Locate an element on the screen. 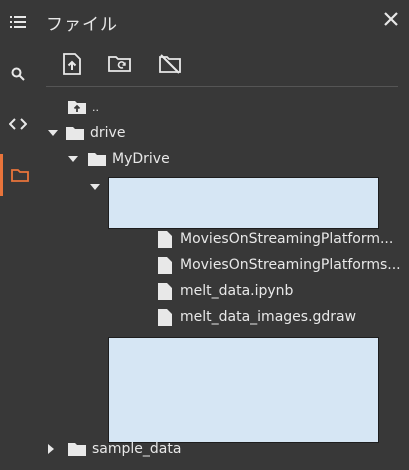  close-icon is located at coordinates (391, 19).